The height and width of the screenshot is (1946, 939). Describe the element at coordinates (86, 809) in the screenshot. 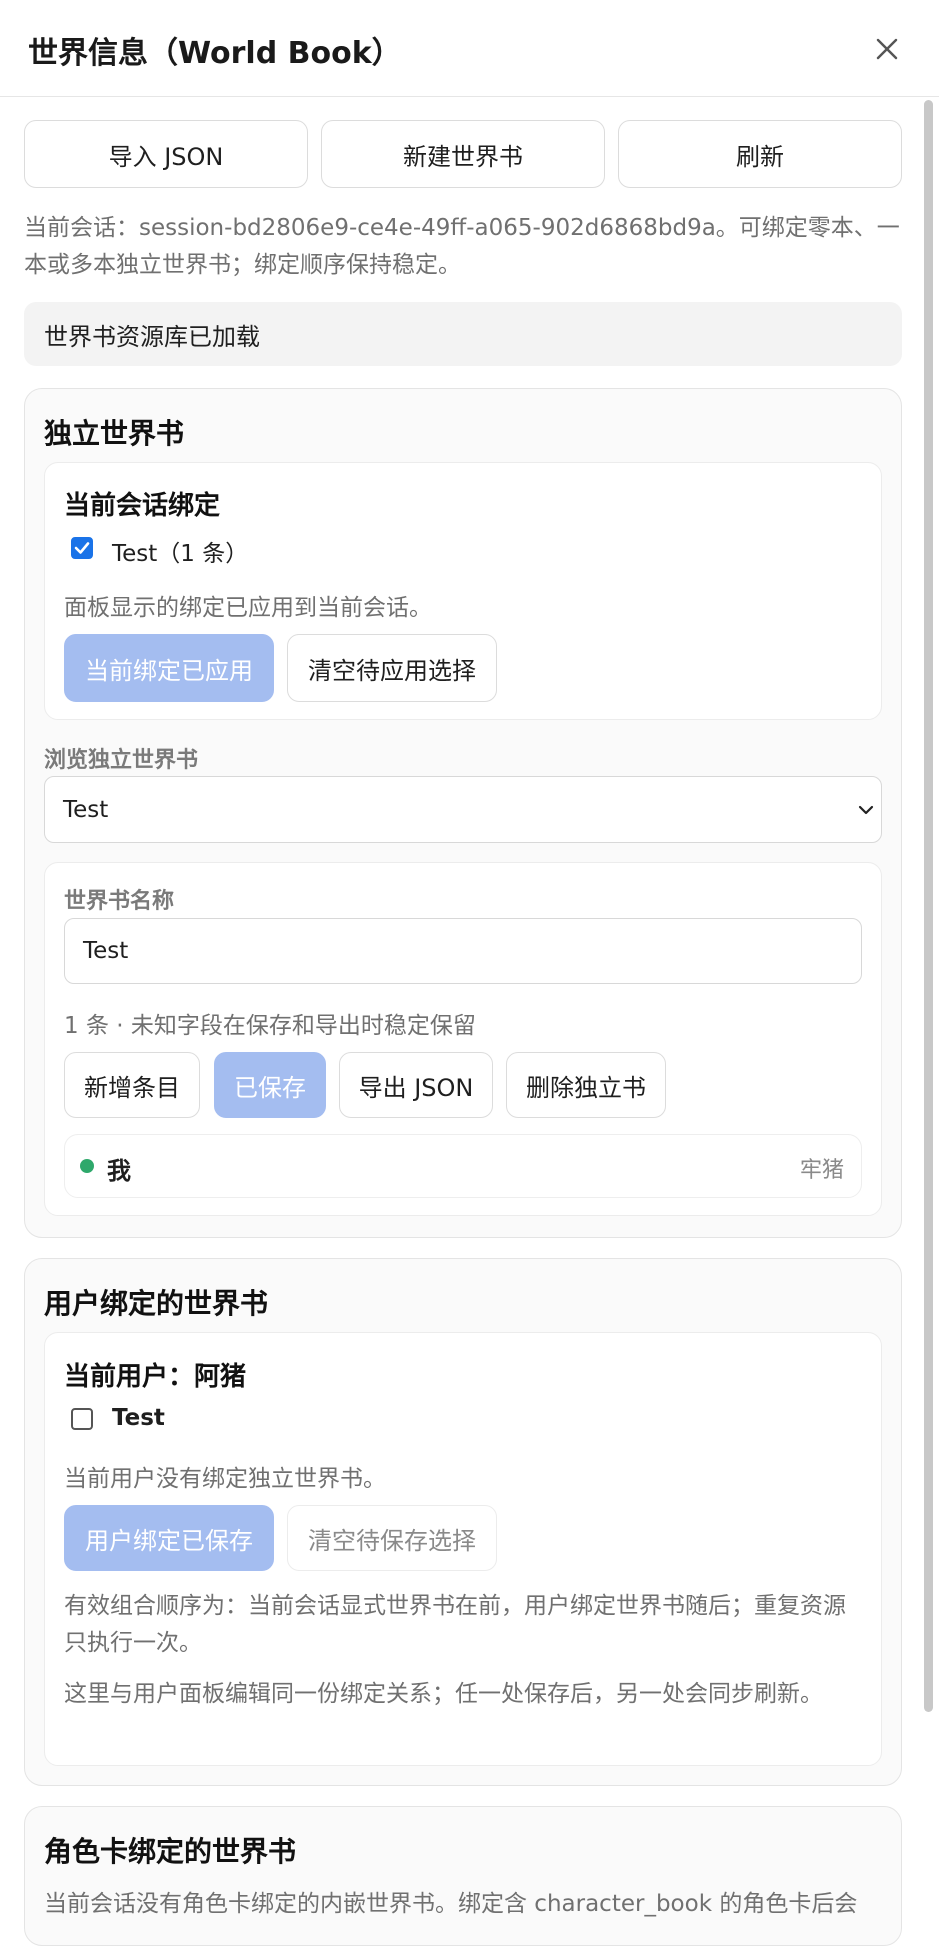

I see `browse-selected-value: Test` at that location.